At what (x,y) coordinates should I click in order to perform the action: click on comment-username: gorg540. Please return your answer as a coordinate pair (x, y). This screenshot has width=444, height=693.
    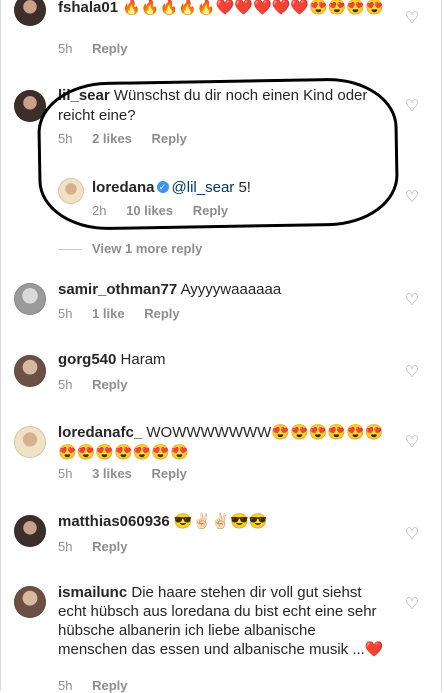
    Looking at the image, I should click on (87, 359).